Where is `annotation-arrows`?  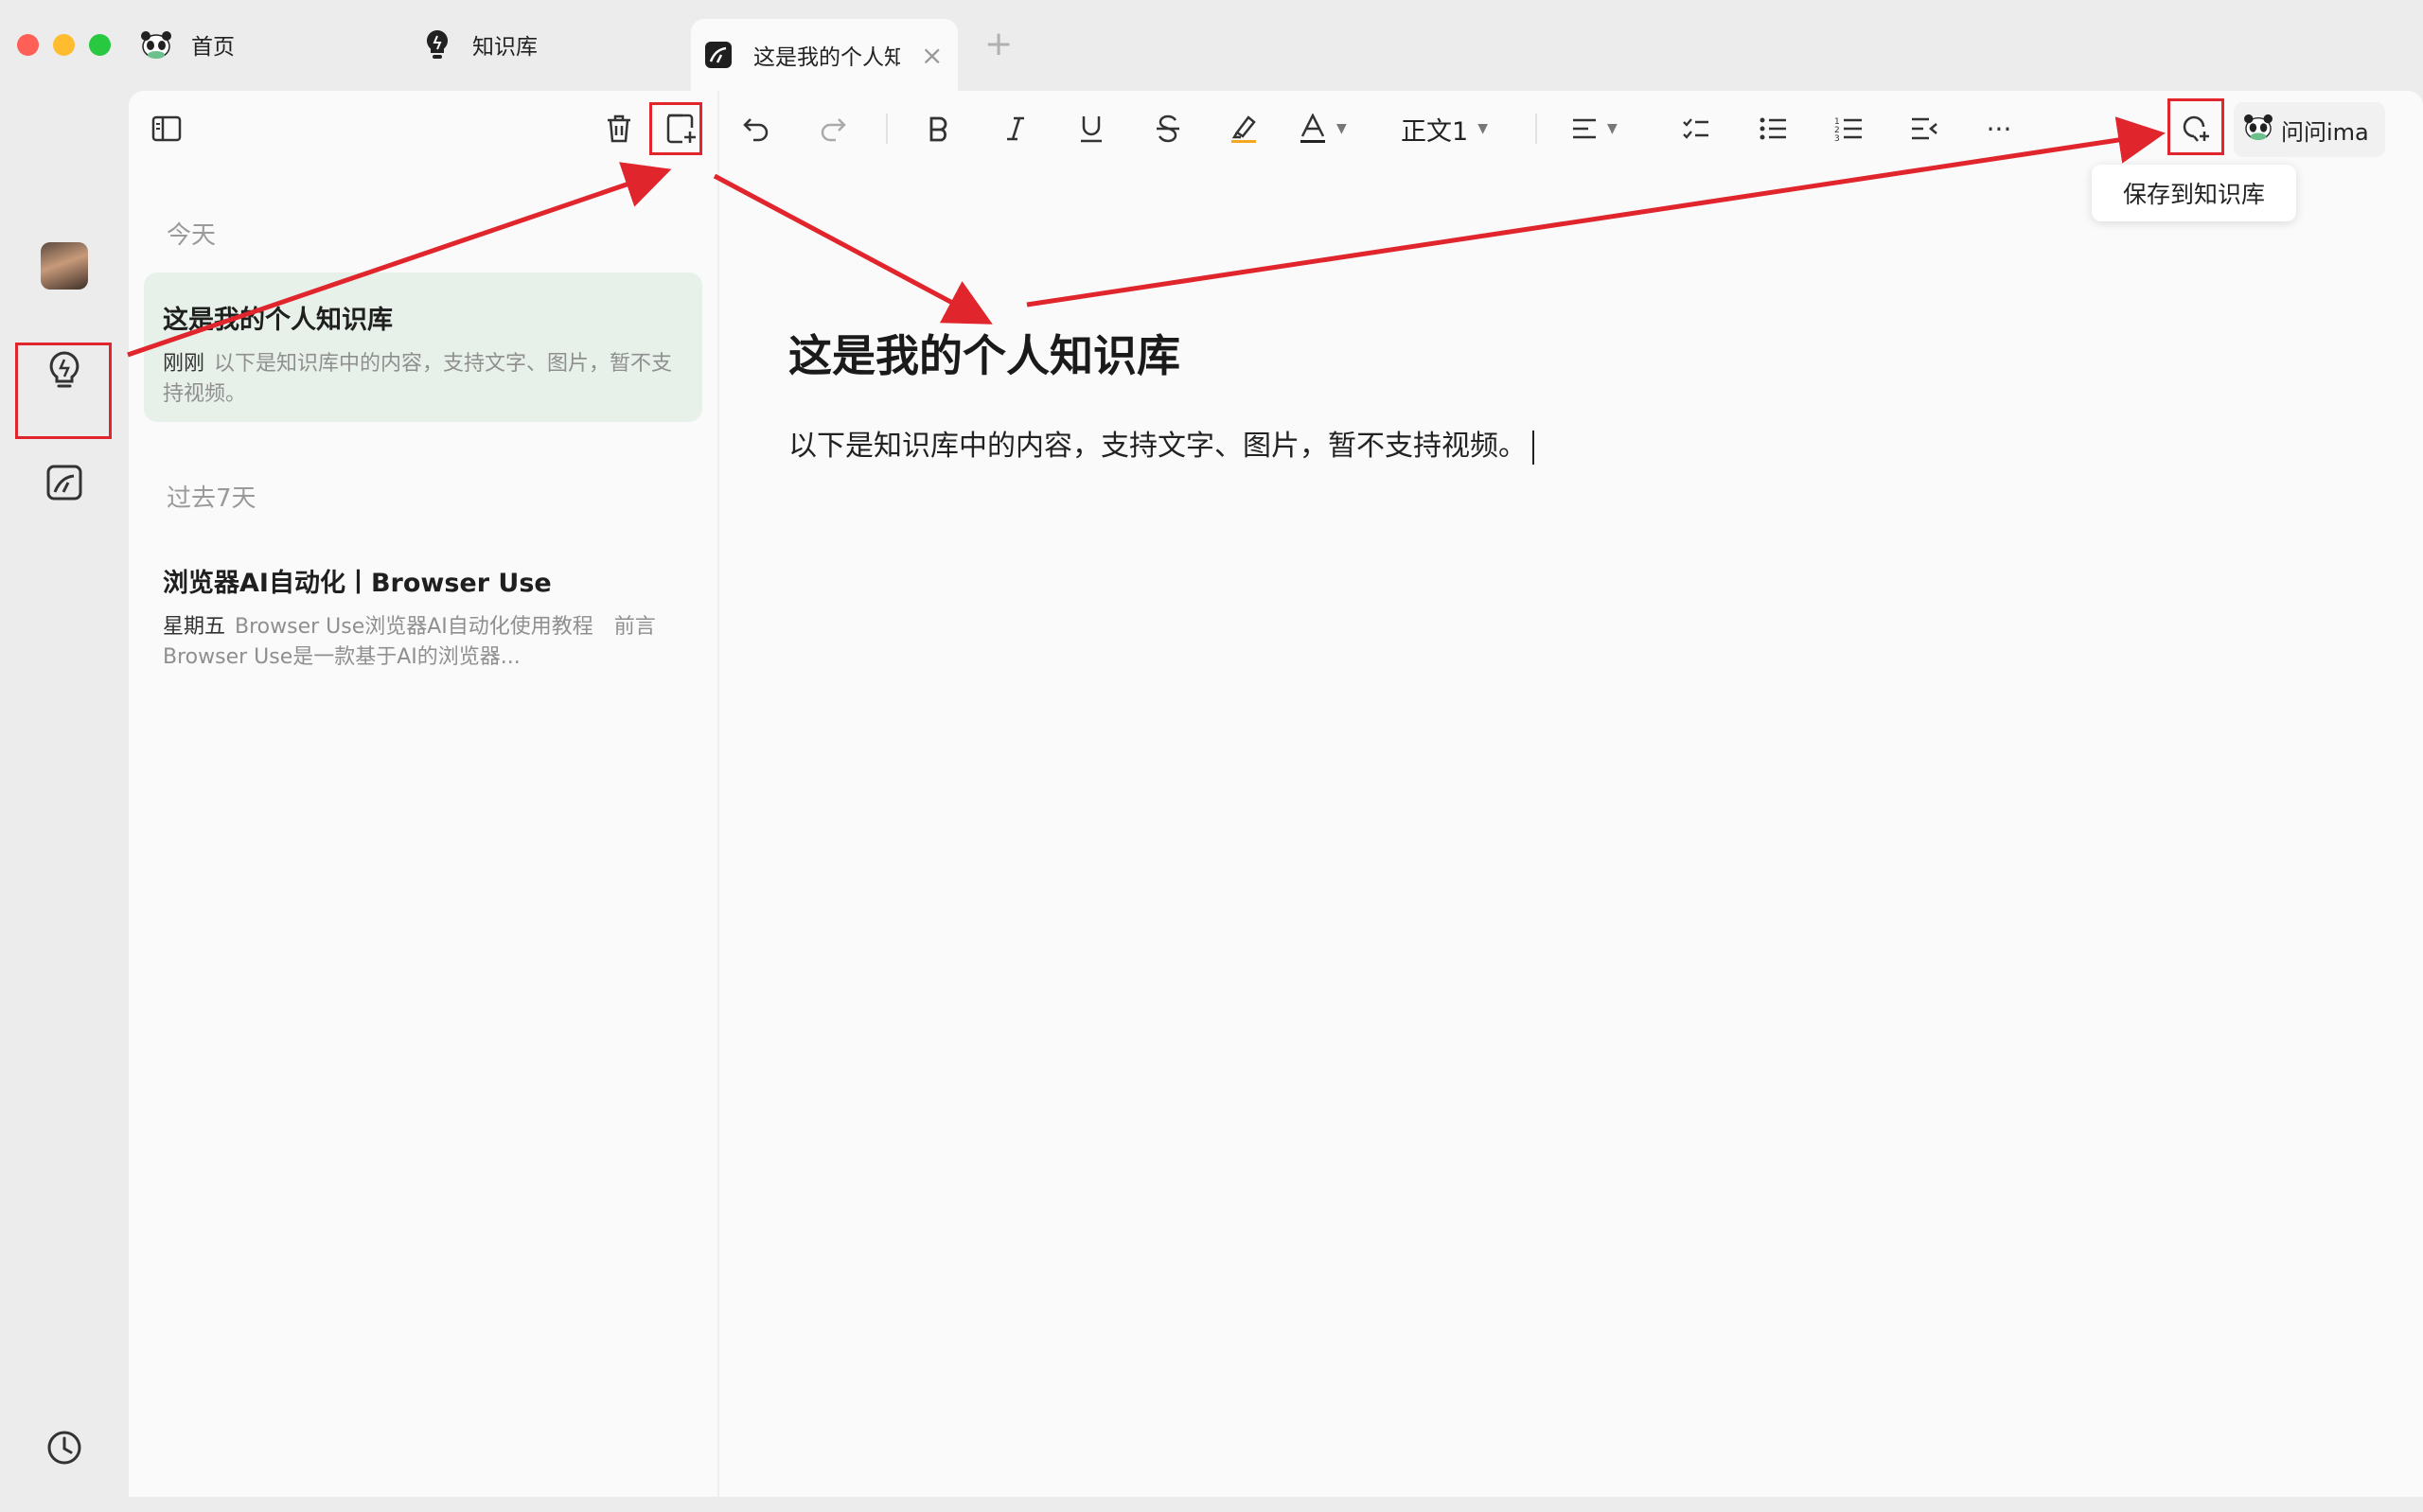 annotation-arrows is located at coordinates (1146, 237).